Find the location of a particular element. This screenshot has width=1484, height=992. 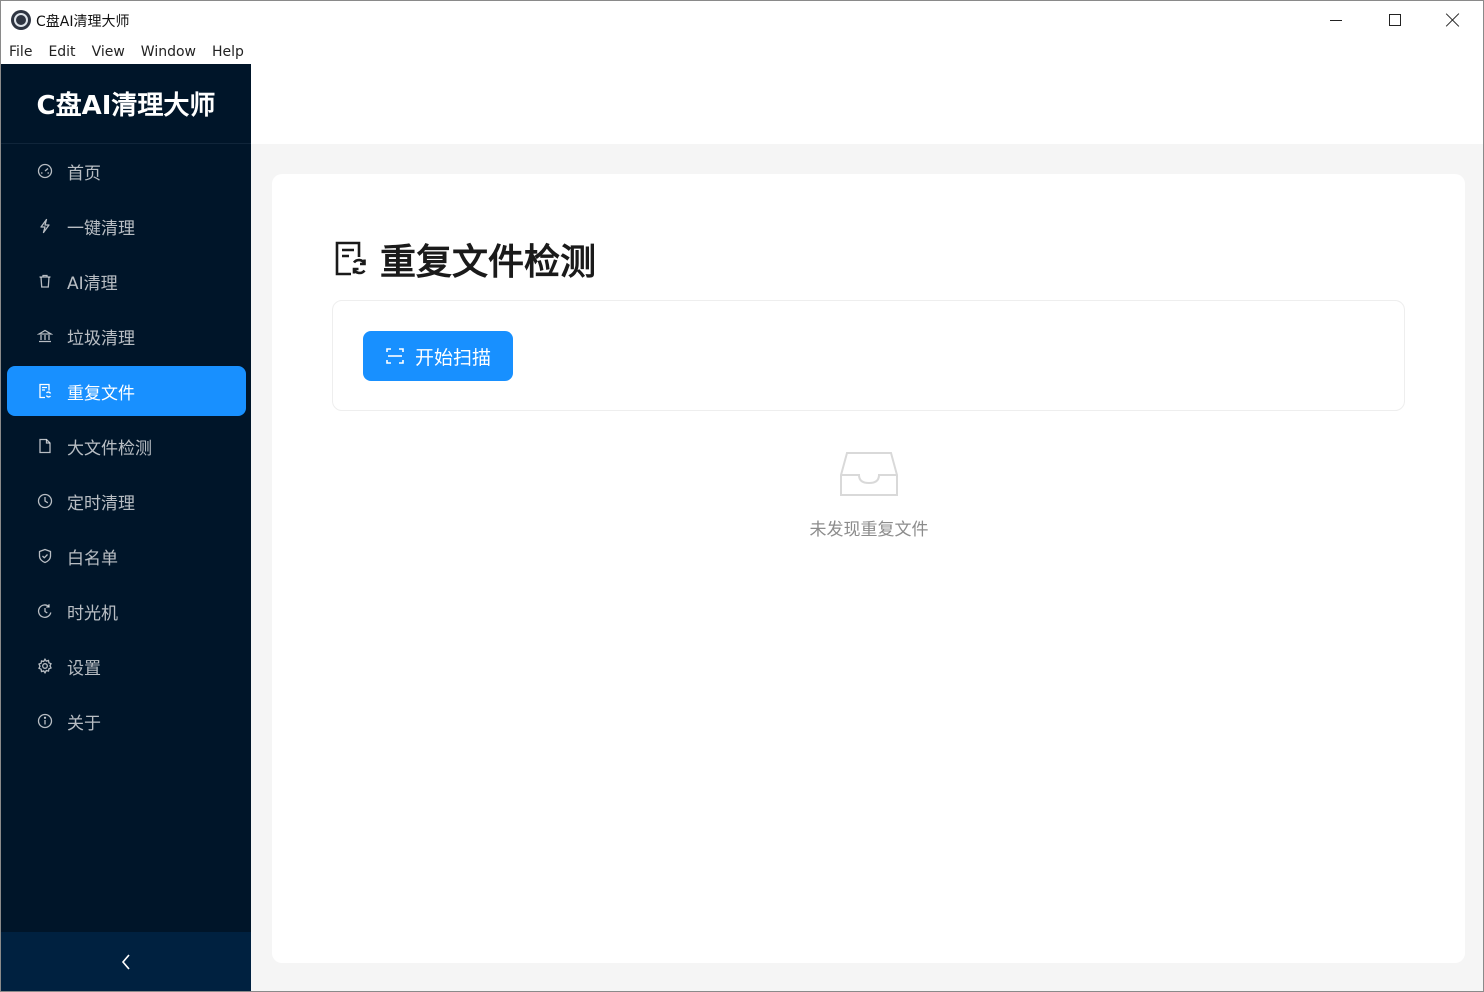

close-icon is located at coordinates (1453, 20).